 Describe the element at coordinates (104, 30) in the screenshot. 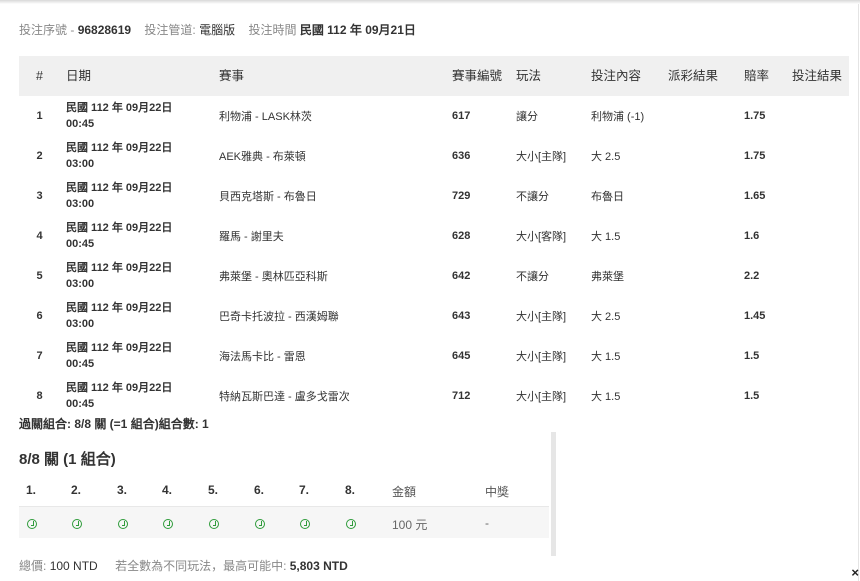

I see `serial-value: 96828619` at that location.